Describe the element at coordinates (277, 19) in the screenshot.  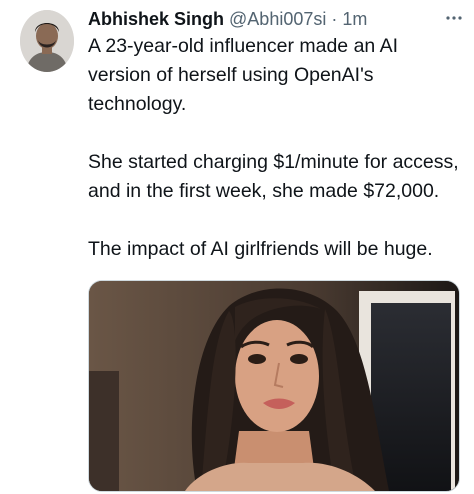
I see `author-handle: @Abhi007si` at that location.